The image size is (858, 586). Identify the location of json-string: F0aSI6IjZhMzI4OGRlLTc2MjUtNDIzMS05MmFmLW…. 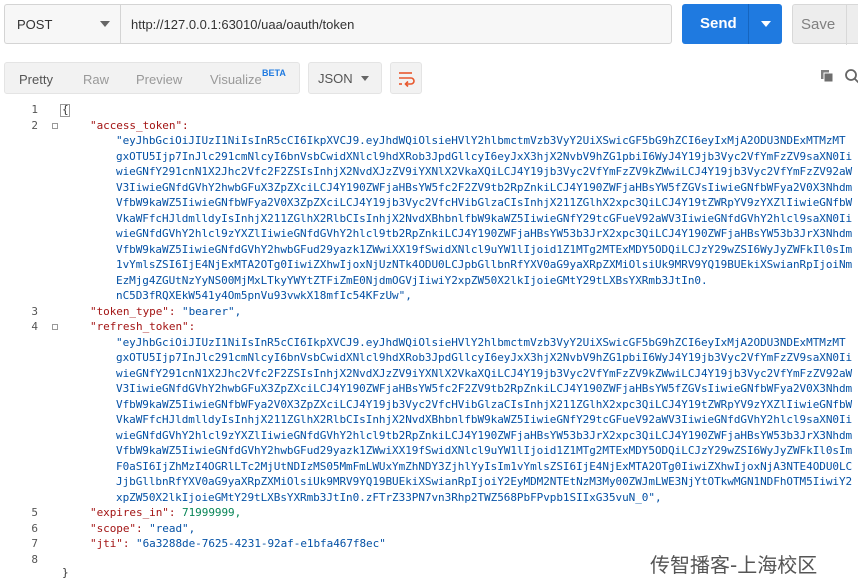
(484, 466).